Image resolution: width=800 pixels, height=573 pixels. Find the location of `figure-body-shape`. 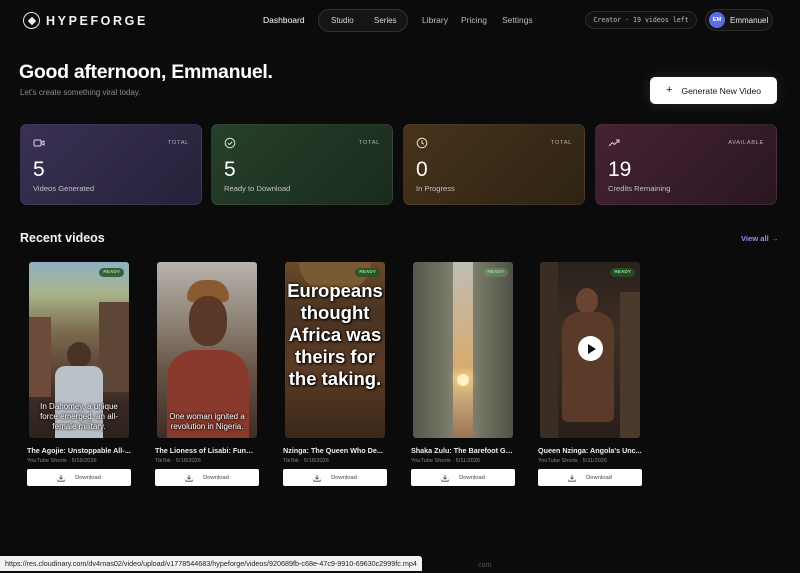

figure-body-shape is located at coordinates (588, 367).